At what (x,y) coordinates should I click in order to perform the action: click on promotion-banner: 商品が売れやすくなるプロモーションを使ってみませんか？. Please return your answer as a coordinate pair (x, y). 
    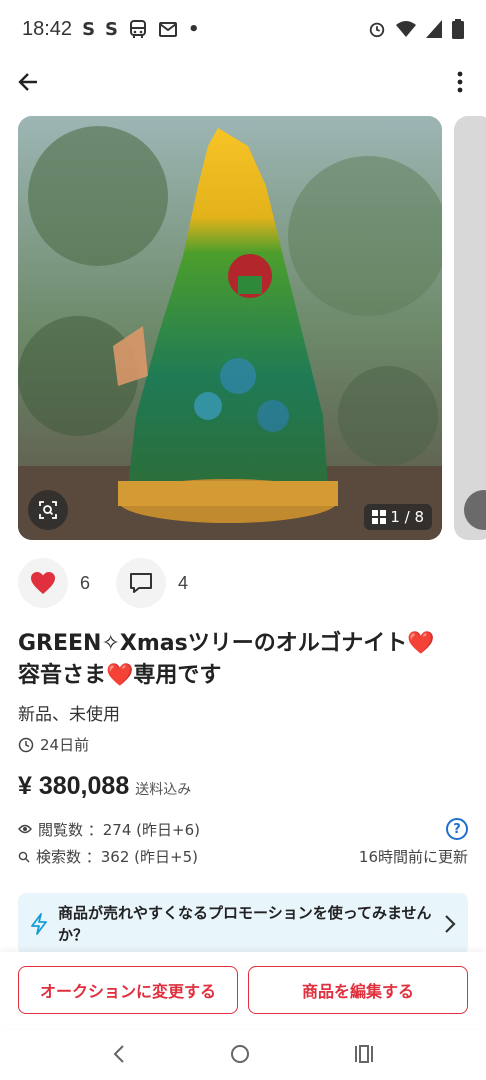
    Looking at the image, I should click on (243, 924).